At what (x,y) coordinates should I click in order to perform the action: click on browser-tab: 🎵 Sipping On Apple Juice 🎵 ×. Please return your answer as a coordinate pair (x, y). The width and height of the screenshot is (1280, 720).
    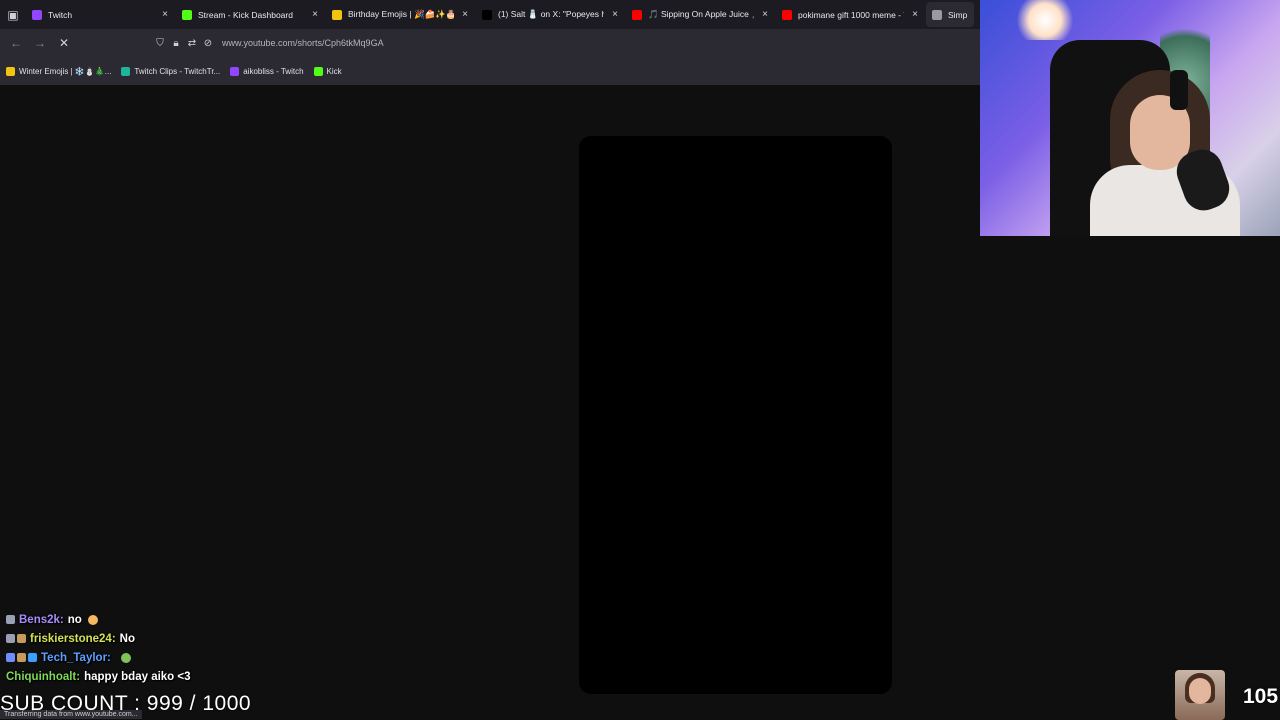
    Looking at the image, I should click on (701, 14).